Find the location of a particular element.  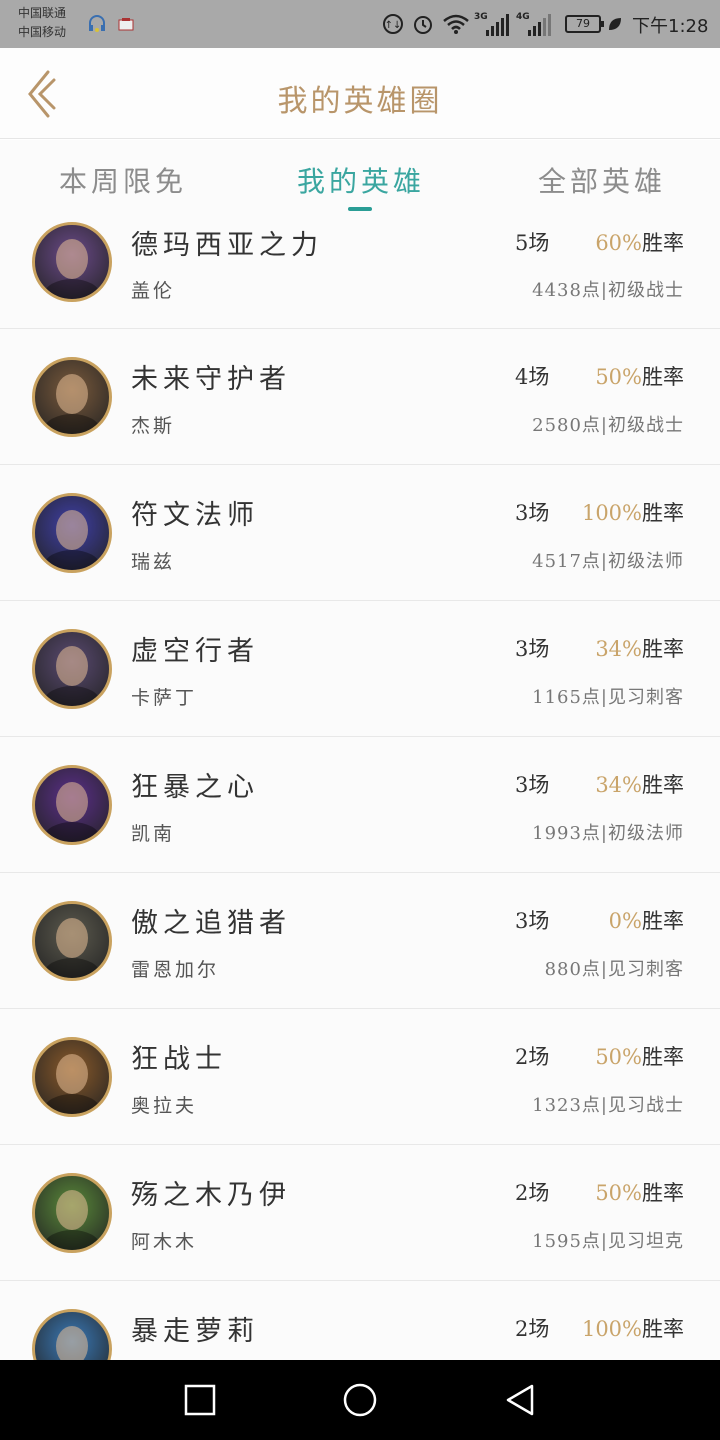

tab-weekly-free: 本周限免 is located at coordinates (123, 180).